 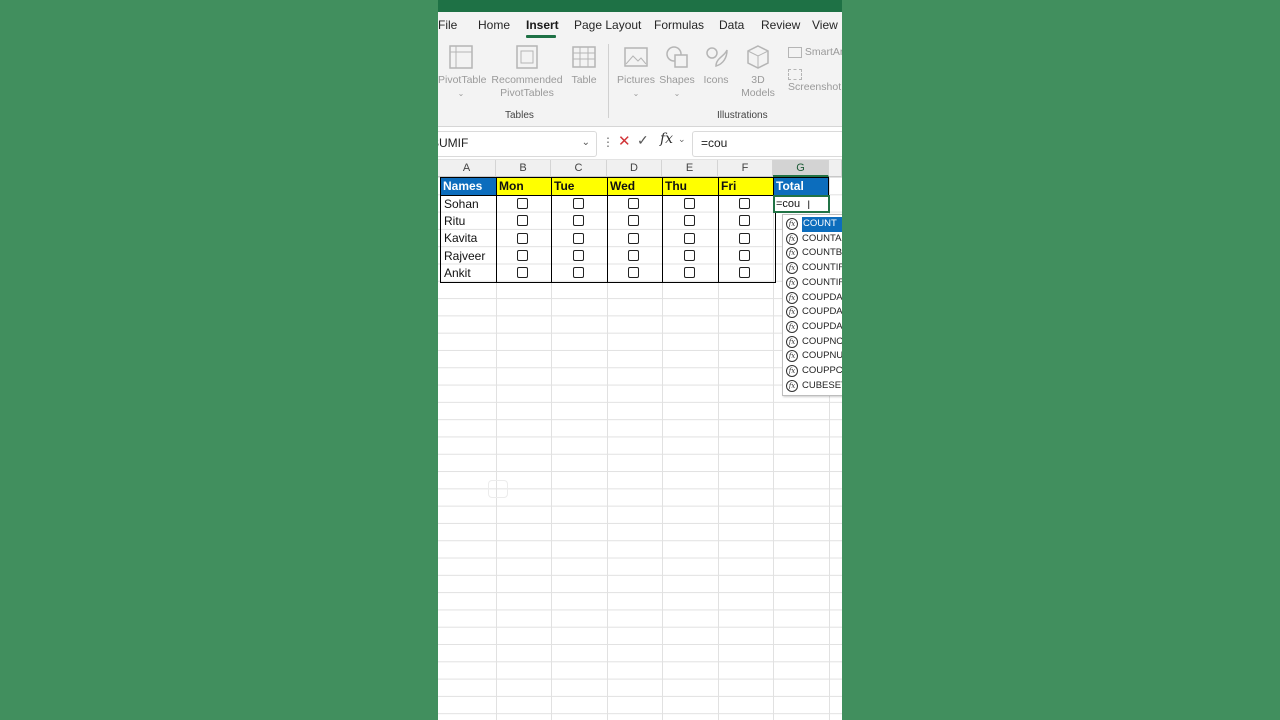 I want to click on header-cell-tue: Tue, so click(x=579, y=186).